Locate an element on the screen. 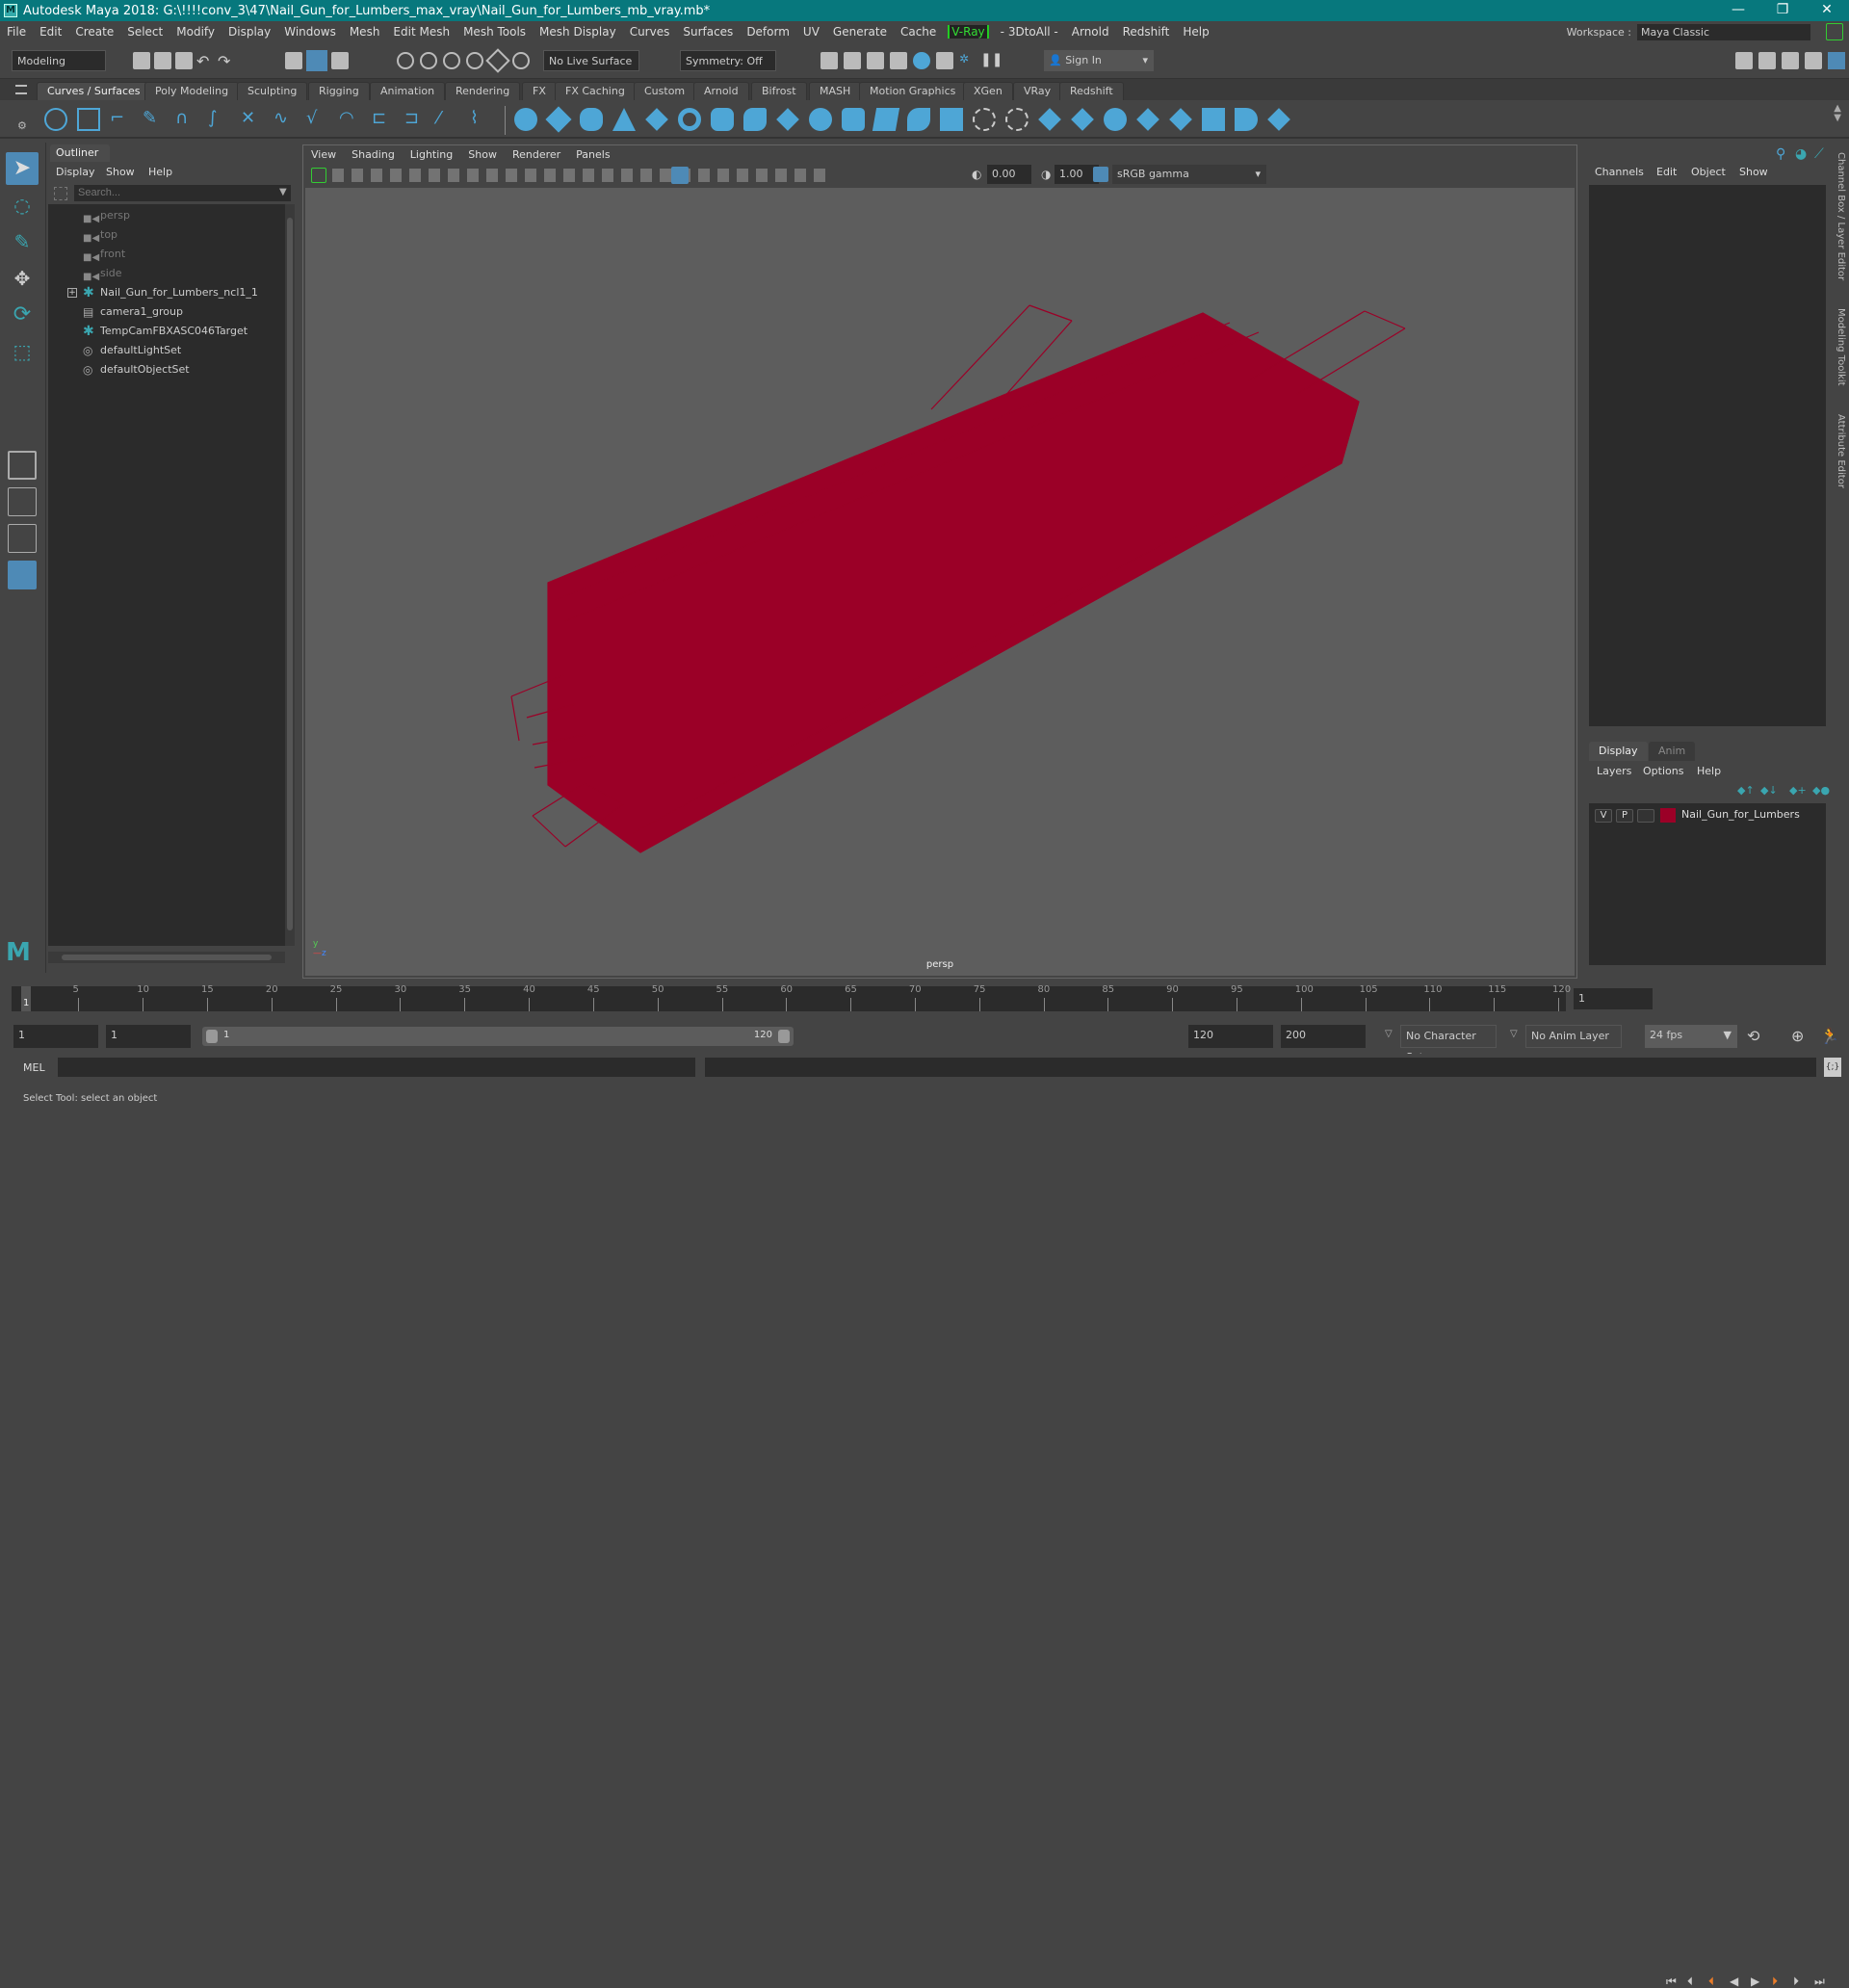  nurbs-cube-icon is located at coordinates (558, 119).